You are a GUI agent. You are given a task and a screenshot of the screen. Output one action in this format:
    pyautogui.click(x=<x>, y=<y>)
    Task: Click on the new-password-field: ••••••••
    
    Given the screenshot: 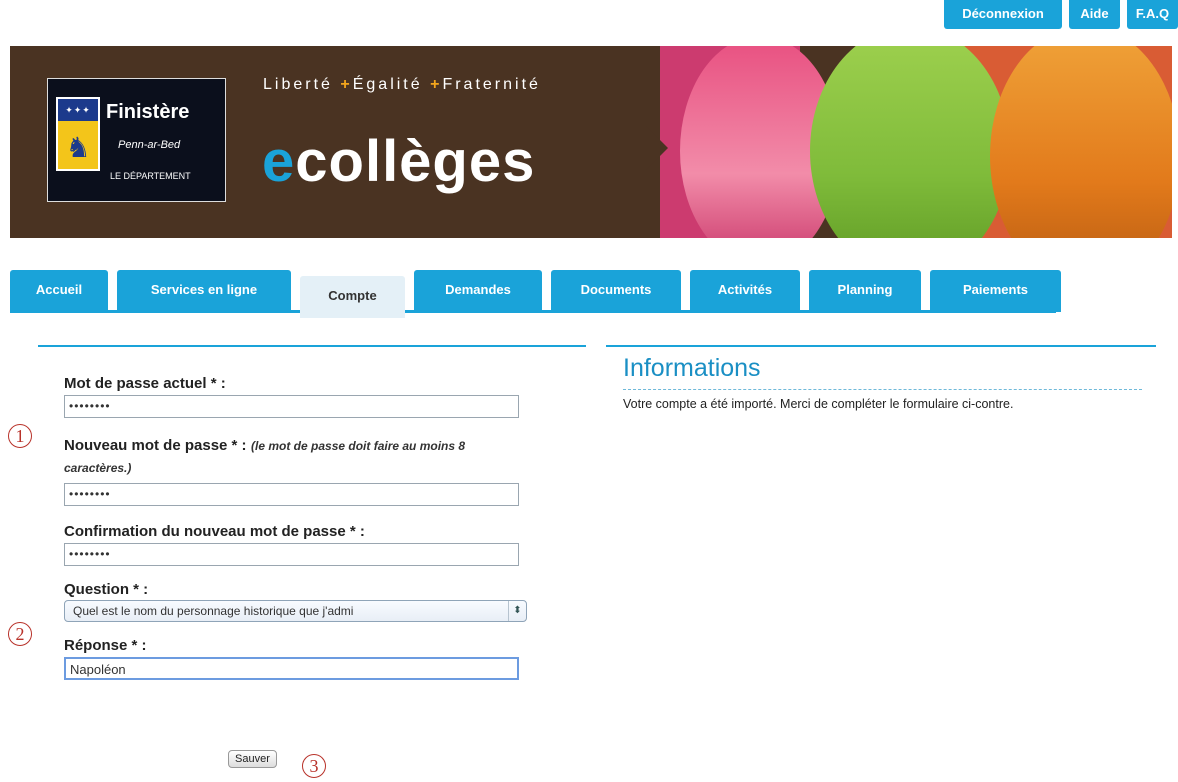 What is the action you would take?
    pyautogui.click(x=291, y=494)
    